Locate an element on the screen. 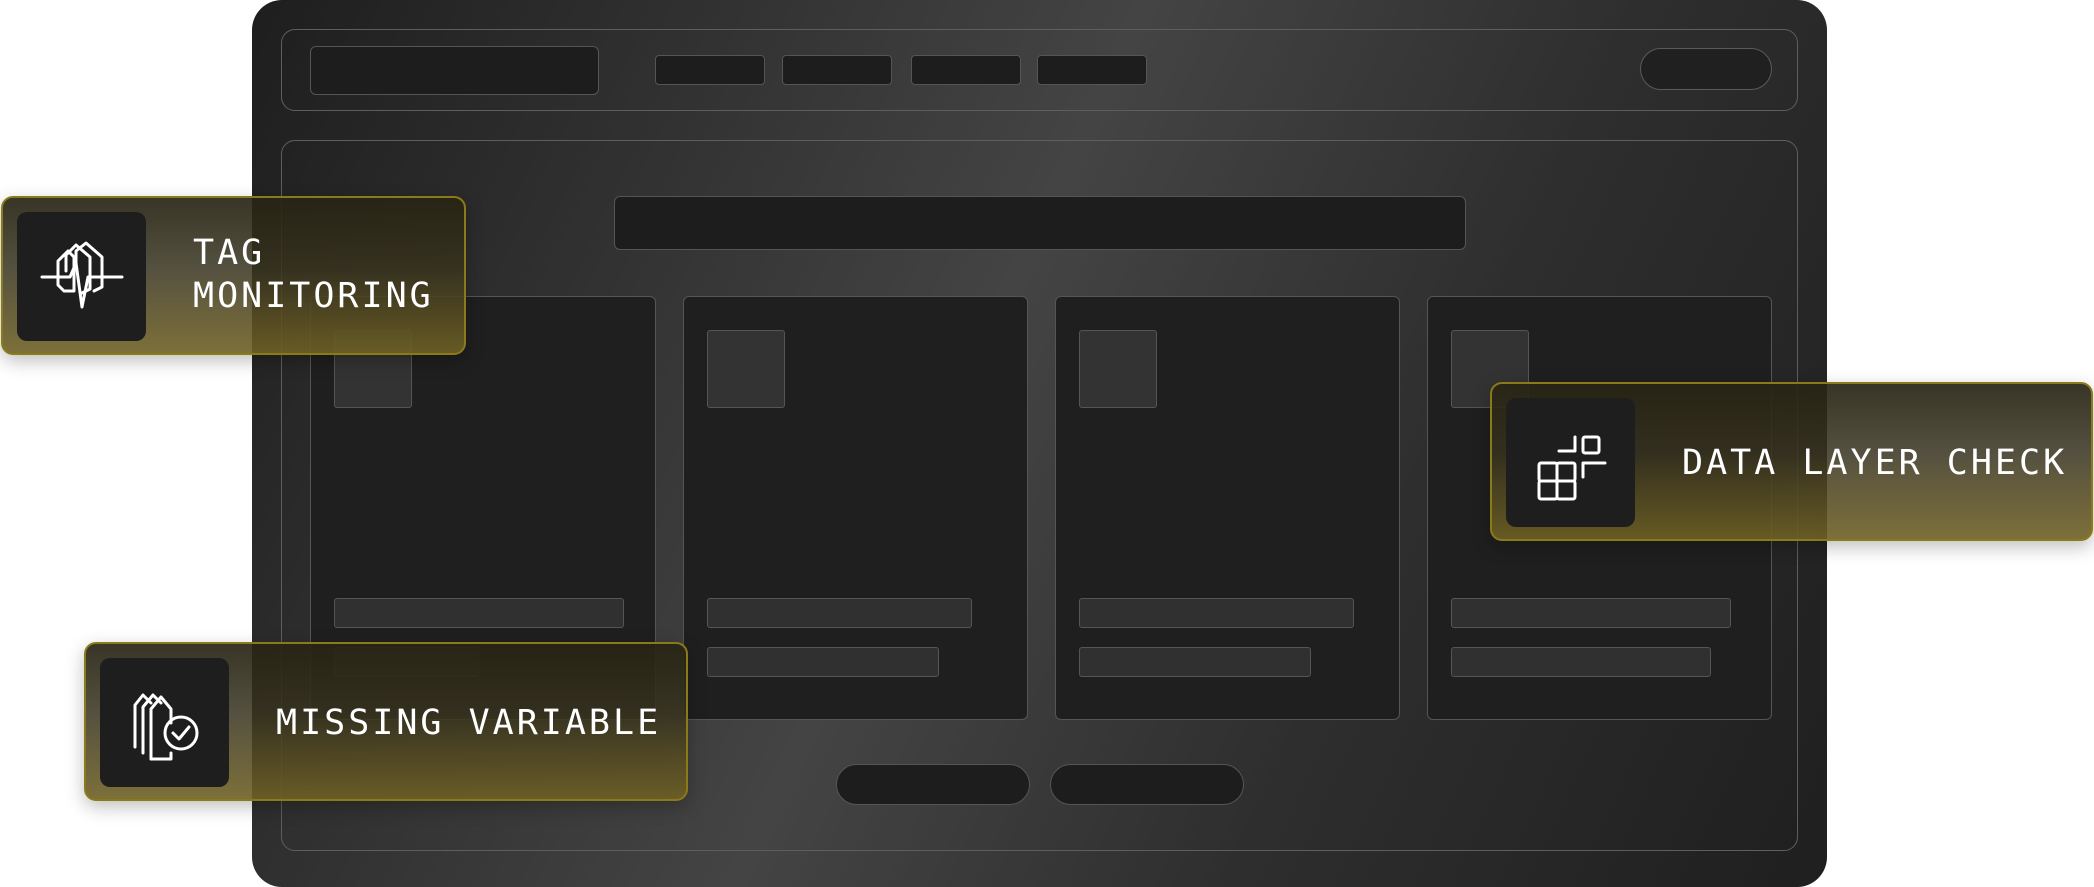  feature-tag-tag-monitoring: TAG MONITORING is located at coordinates (233, 275).